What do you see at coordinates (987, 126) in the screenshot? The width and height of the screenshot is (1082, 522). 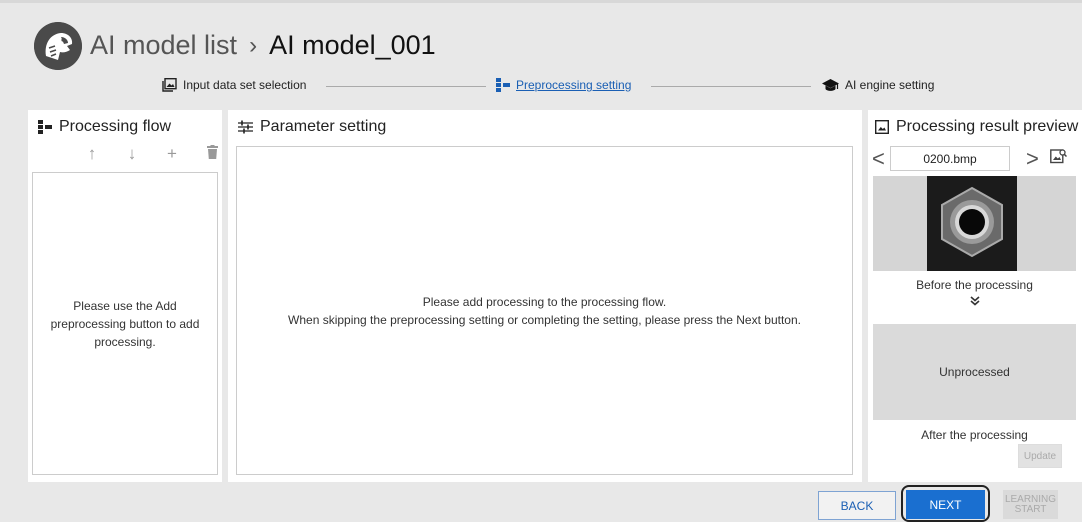 I see `panel-title-text: Processing result preview` at bounding box center [987, 126].